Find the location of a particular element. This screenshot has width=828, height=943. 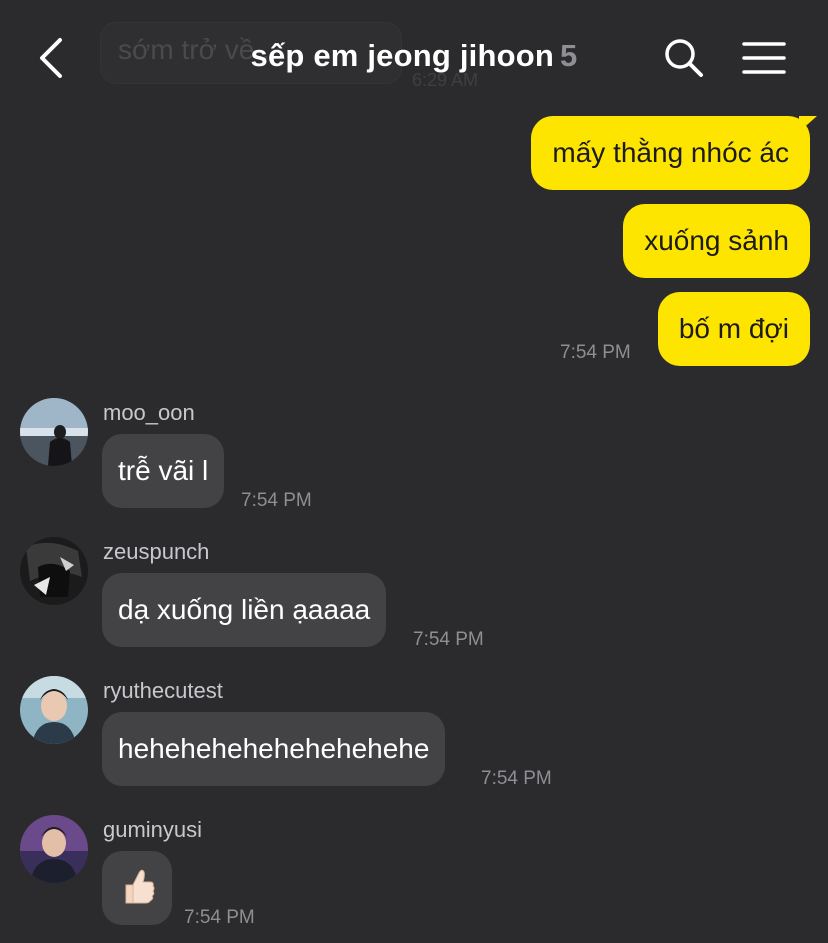

chat-header: sếp em jeong jihoon 5 is located at coordinates (414, 55).